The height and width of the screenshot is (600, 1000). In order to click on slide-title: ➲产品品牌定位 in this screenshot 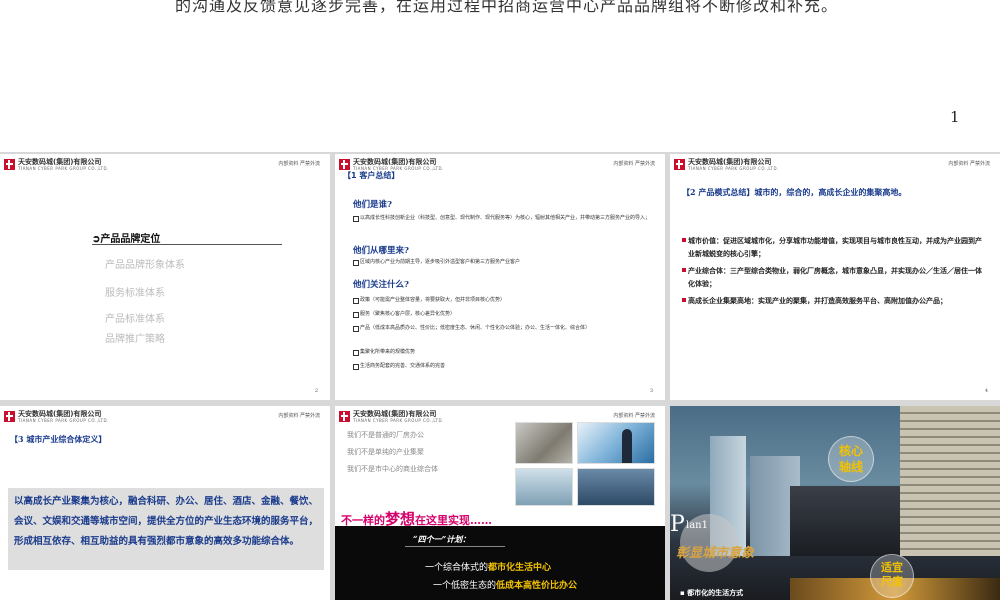, I will do `click(126, 239)`.